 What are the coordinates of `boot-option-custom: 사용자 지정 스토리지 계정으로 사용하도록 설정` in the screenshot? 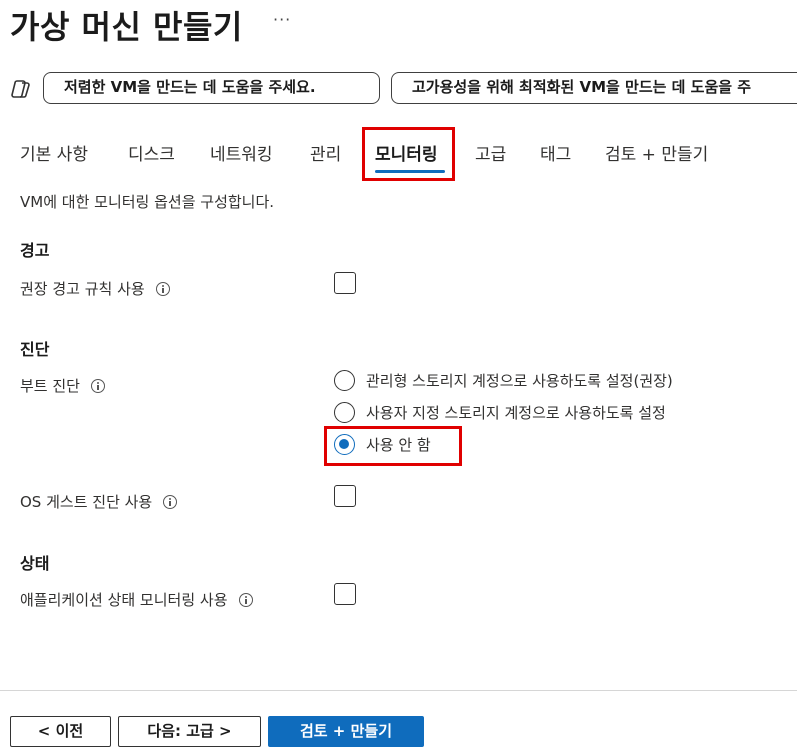 It's located at (500, 412).